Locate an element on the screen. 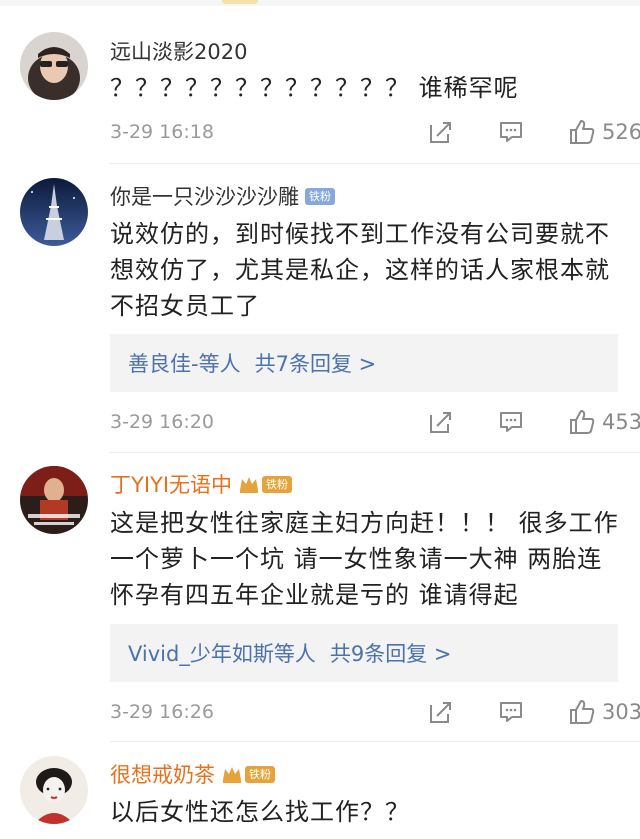 The image size is (640, 839). comment-meta: 3-29 16:20 453 is located at coordinates (375, 422).